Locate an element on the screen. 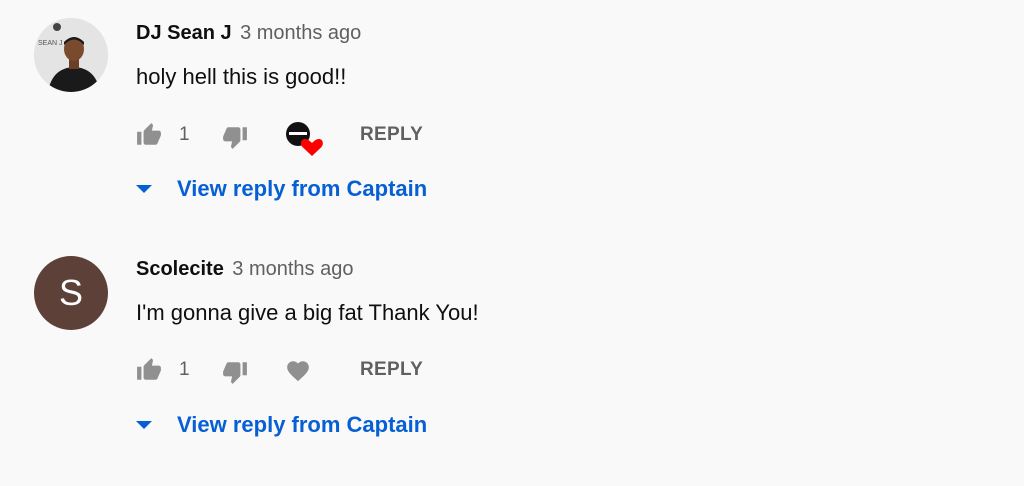  avatar: SEAN J is located at coordinates (71, 55).